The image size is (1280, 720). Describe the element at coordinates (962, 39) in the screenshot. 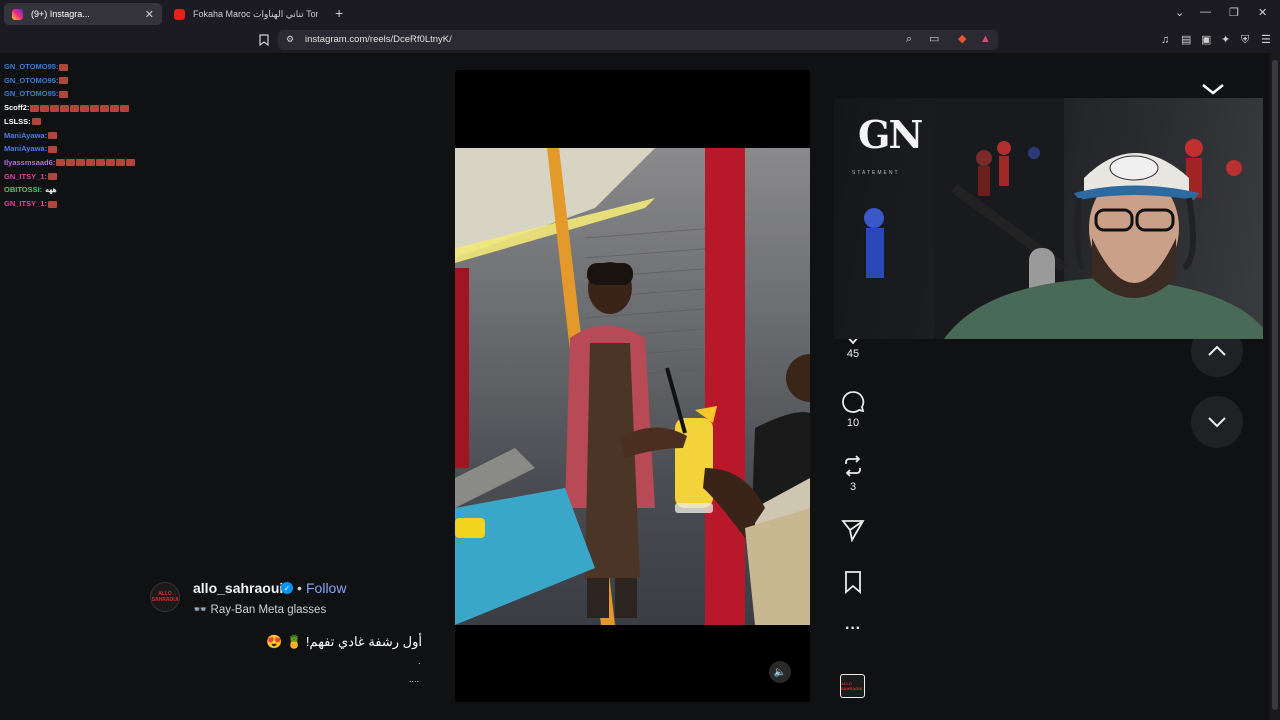

I see `brave-shield-icon: ◆` at that location.